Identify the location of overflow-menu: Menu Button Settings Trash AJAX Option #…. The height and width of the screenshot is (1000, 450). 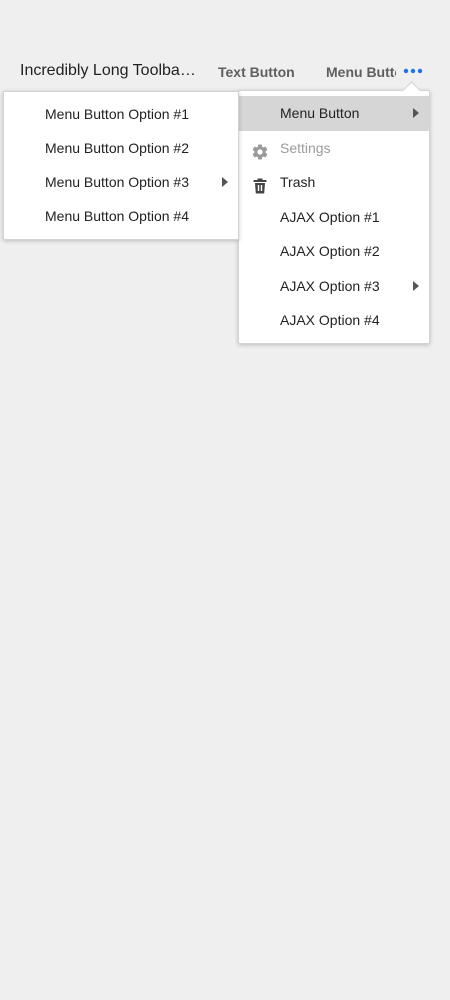
(334, 212).